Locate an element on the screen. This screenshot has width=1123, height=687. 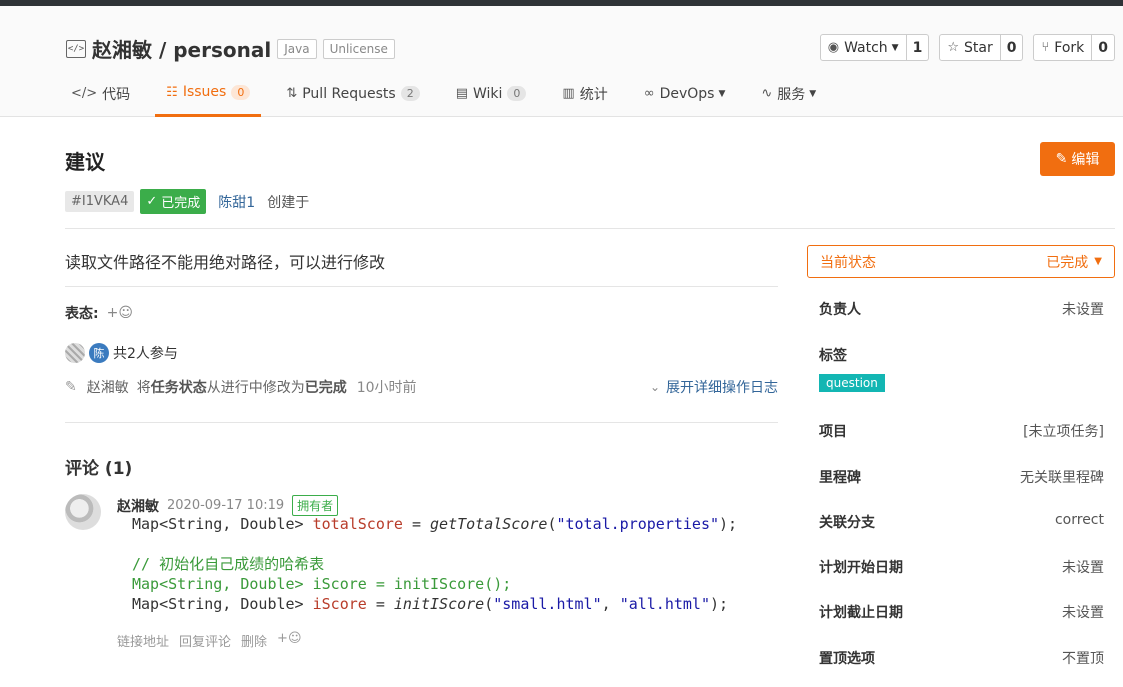
avatar: 陈 is located at coordinates (99, 353).